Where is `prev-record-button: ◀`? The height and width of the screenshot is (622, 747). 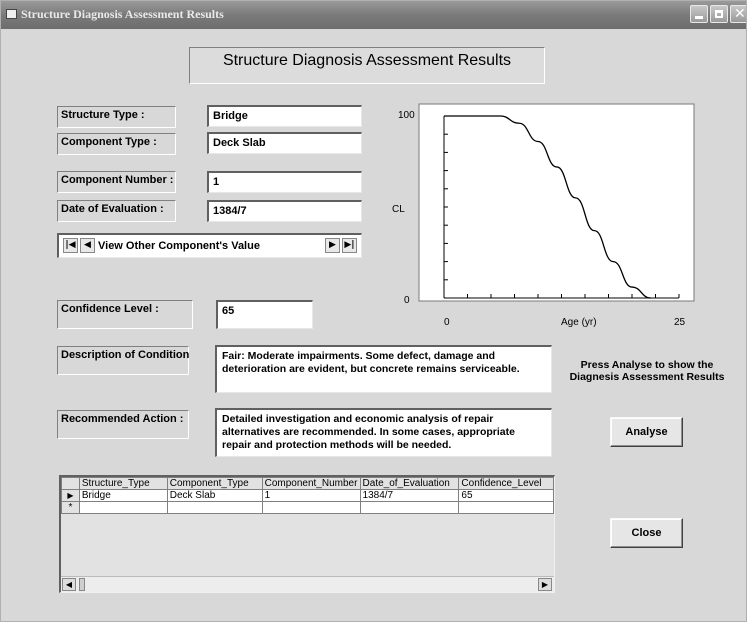
prev-record-button: ◀ is located at coordinates (87, 245).